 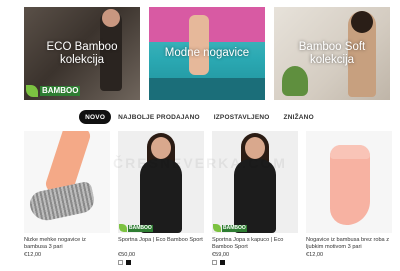 I want to click on sock-shape, so click(x=62, y=202).